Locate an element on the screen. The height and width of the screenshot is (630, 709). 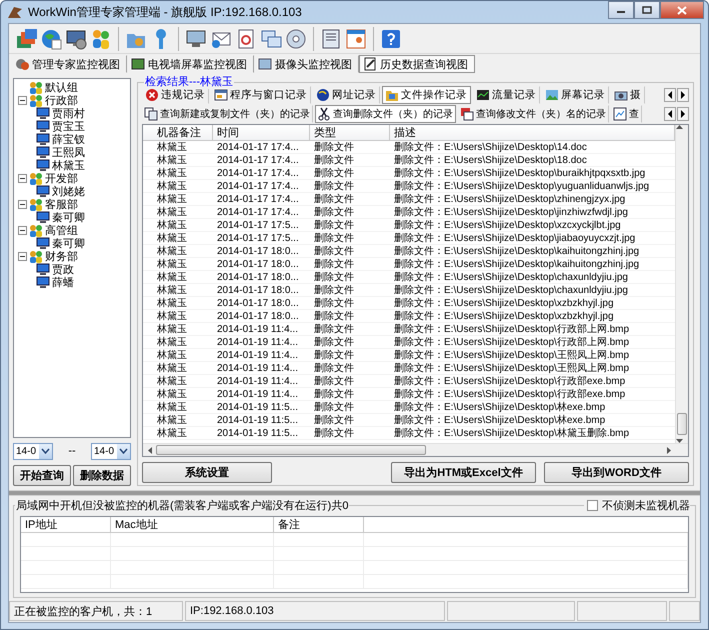
tree-item: 贾雨村 is located at coordinates (68, 113).